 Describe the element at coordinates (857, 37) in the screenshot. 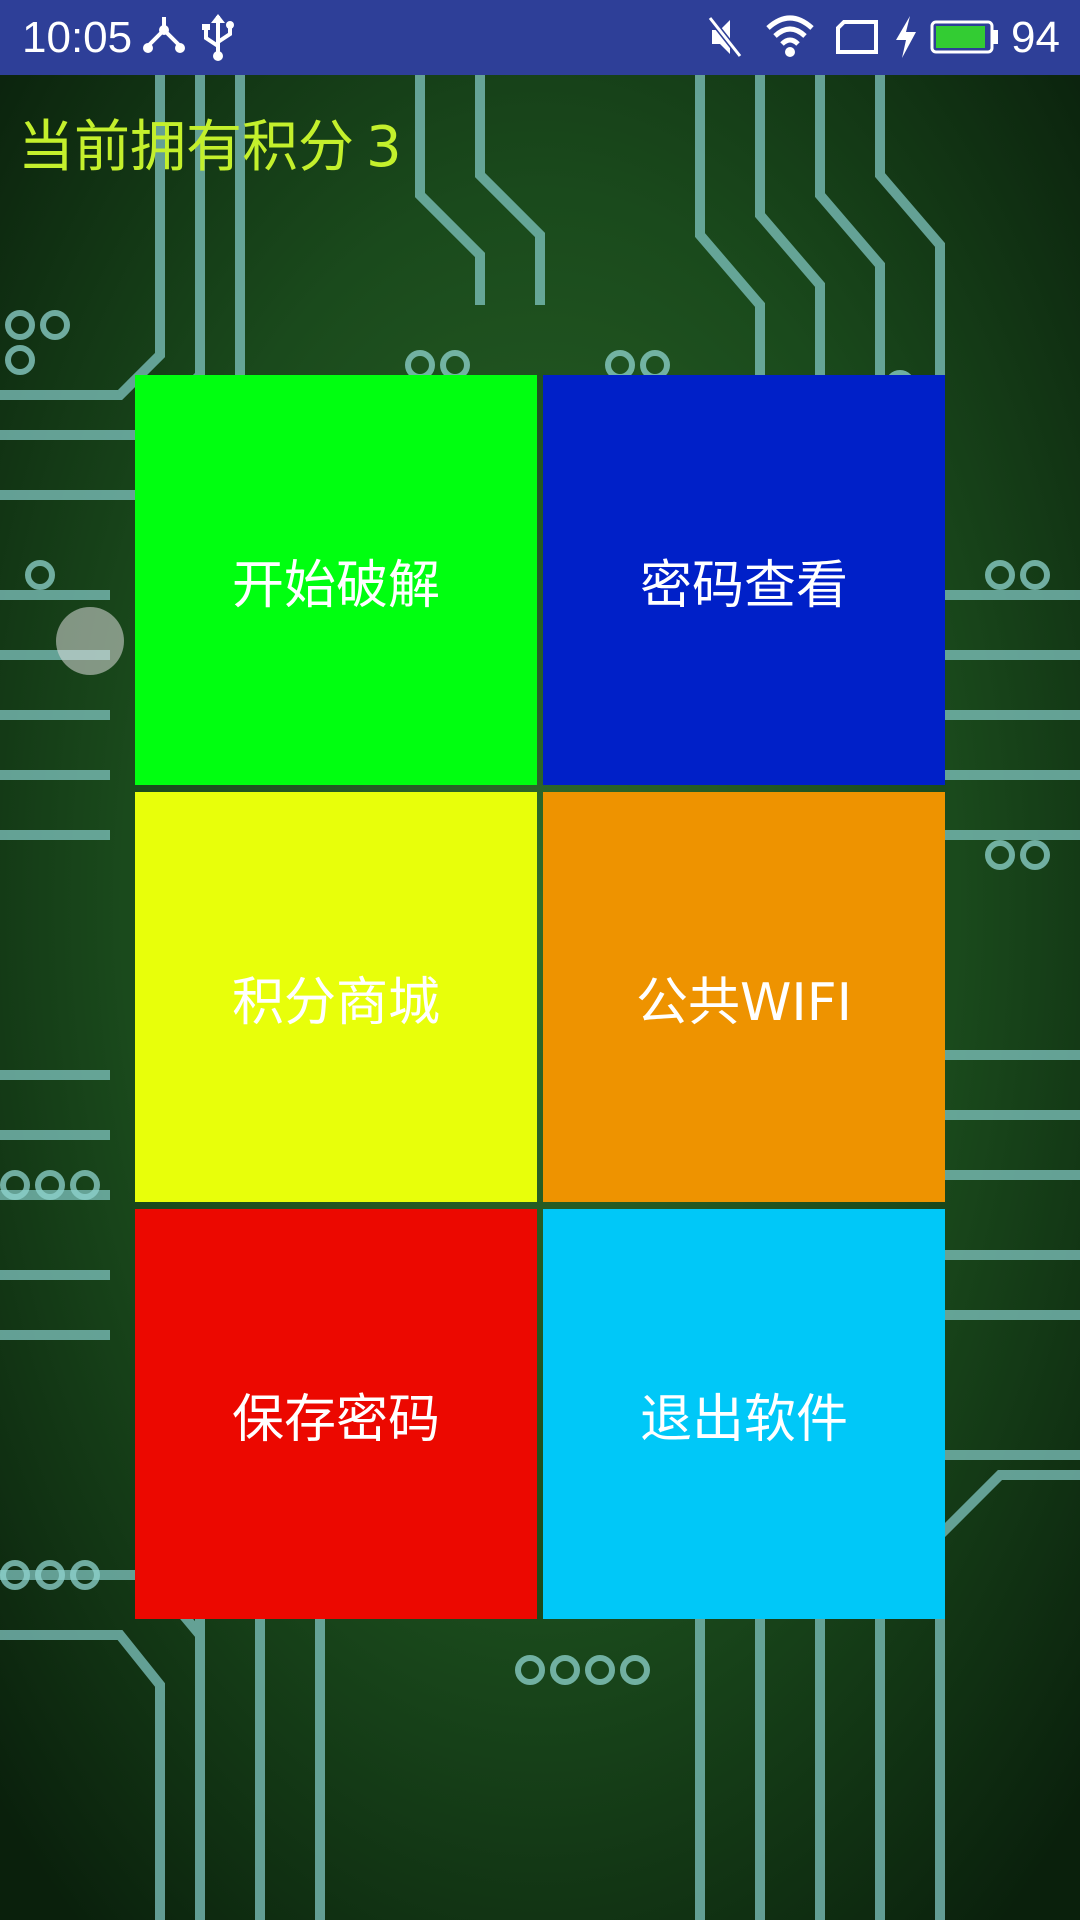

I see `screen-icon` at that location.